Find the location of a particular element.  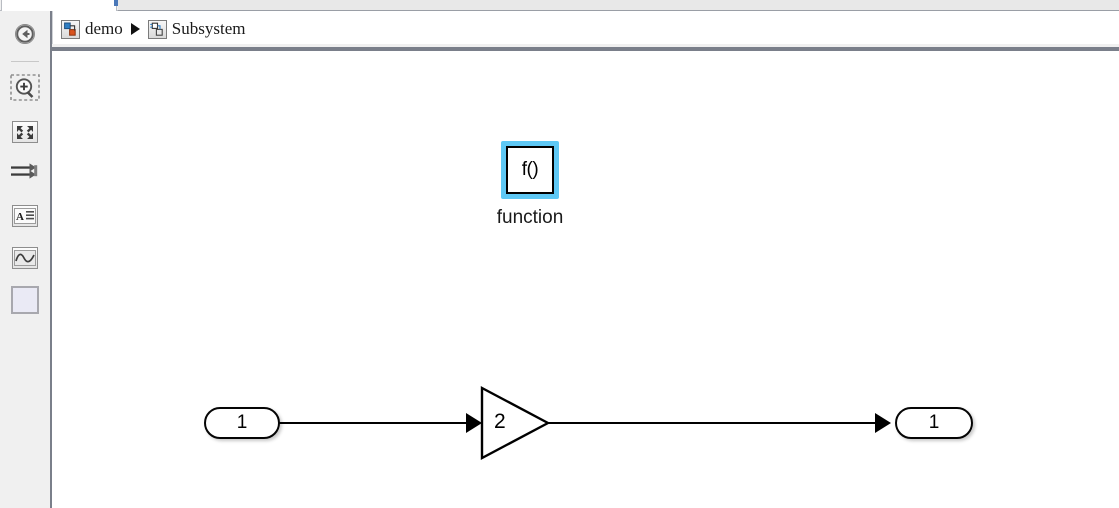

toolbar-item-signals is located at coordinates (25, 174).